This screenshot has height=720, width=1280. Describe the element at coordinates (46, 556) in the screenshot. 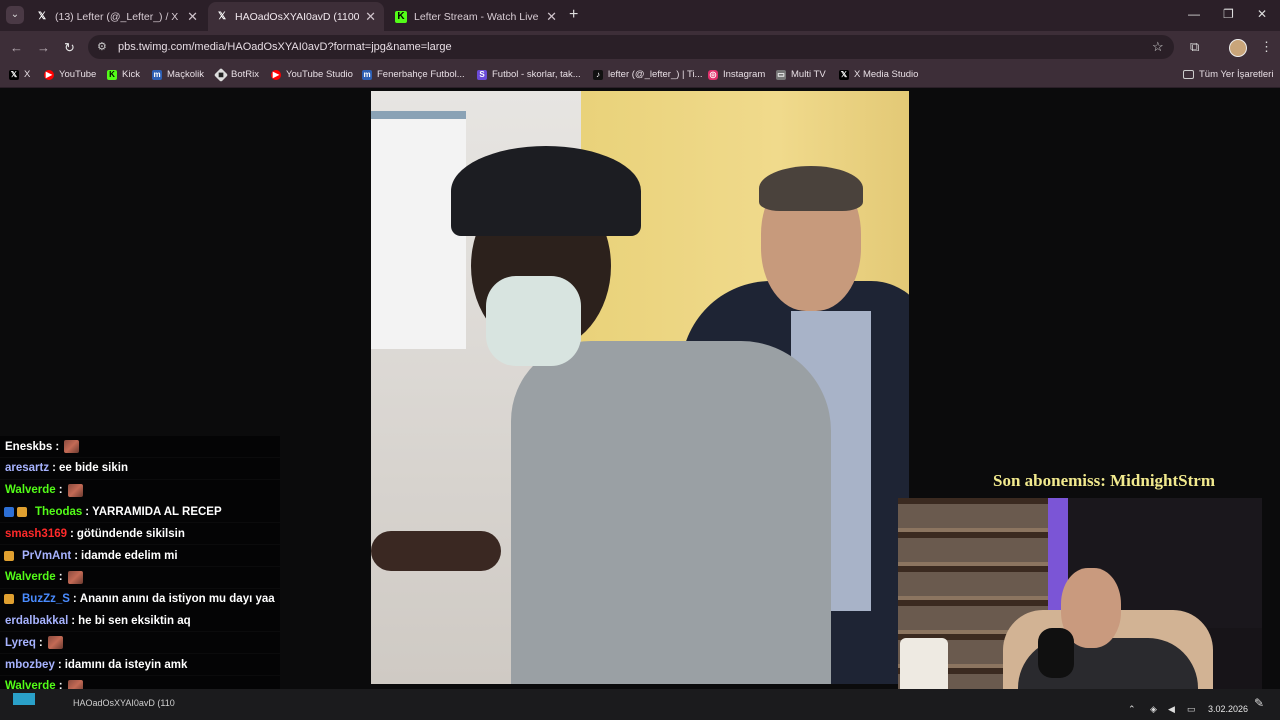

I see `chat-username: PrVmAnt` at that location.